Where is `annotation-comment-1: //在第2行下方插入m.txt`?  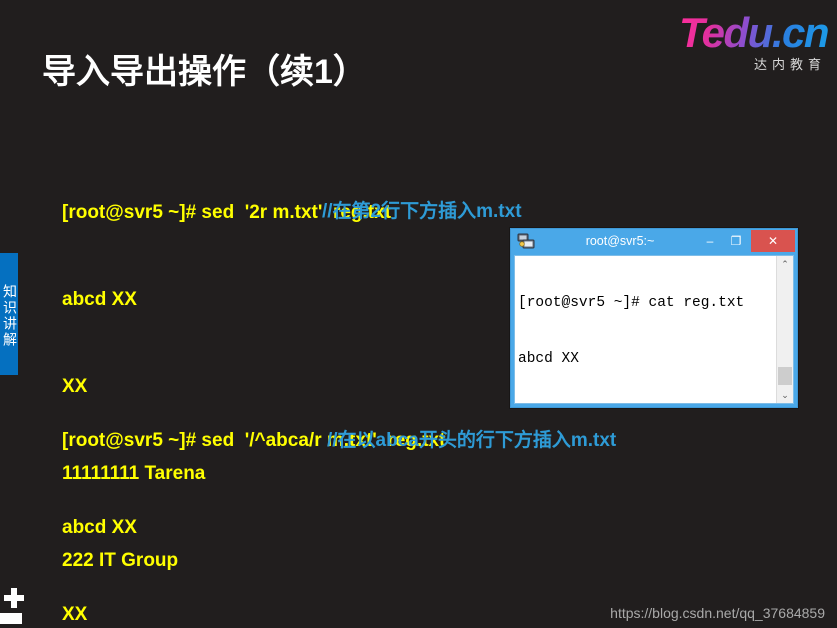 annotation-comment-1: //在第2行下方插入m.txt is located at coordinates (422, 211).